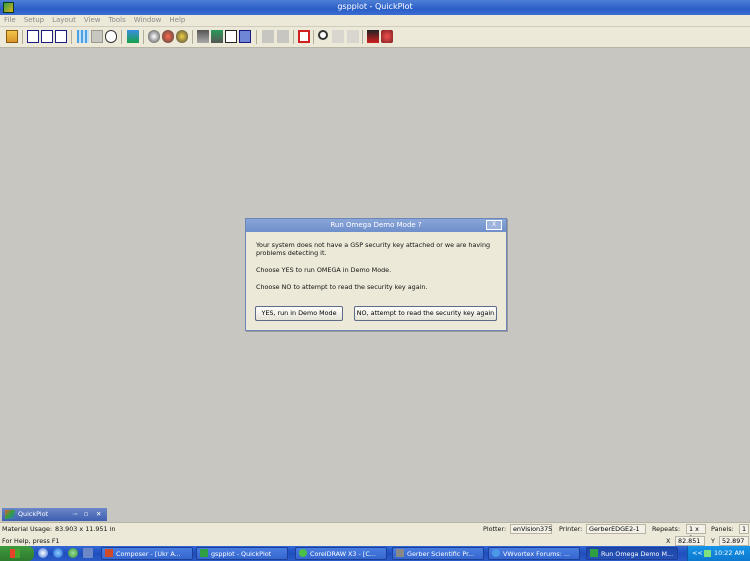 Image resolution: width=750 pixels, height=561 pixels. I want to click on pin-icon: ⊸, so click(74, 514).